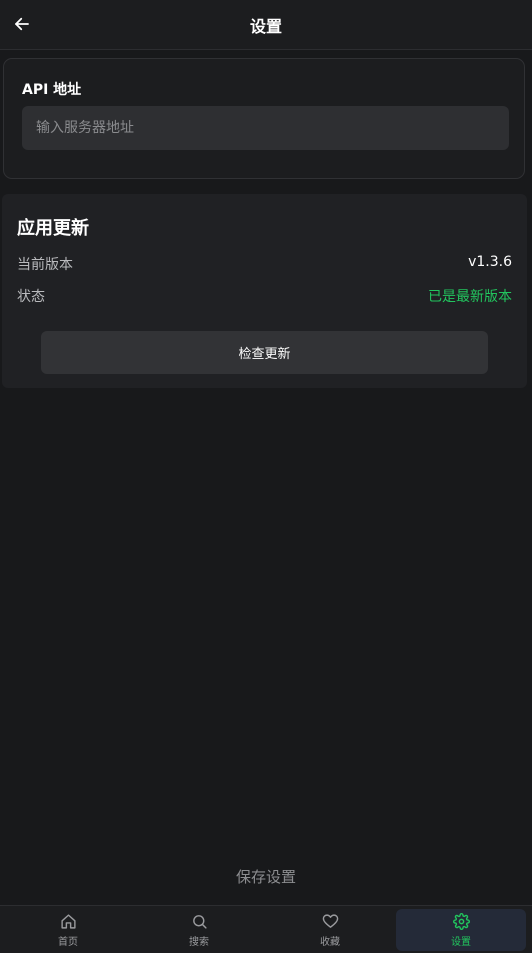 The image size is (532, 953). I want to click on current-version-value: v1.3.6, so click(490, 262).